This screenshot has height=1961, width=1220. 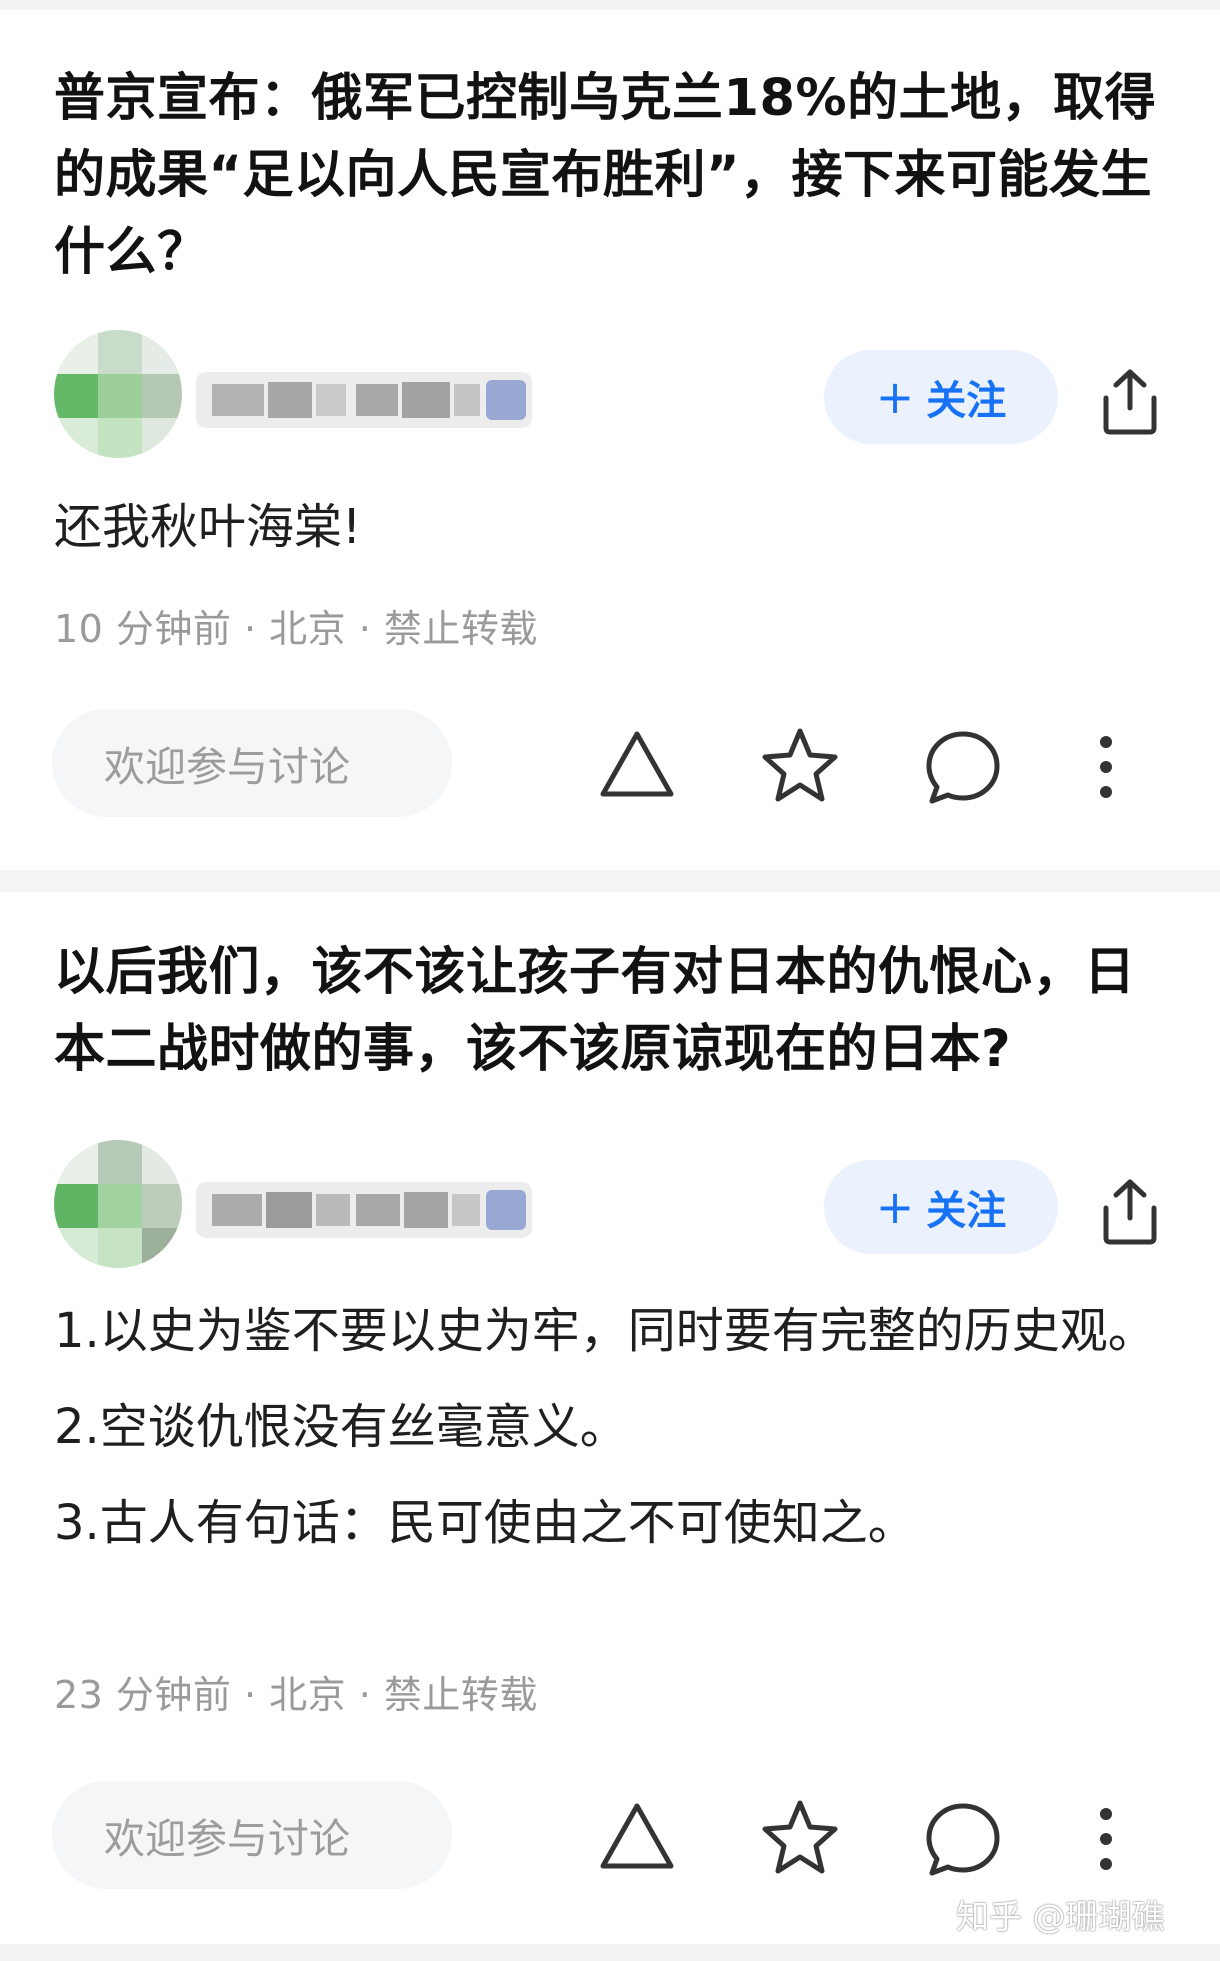 I want to click on watermark: 知乎 @珊瑚礁, so click(x=1060, y=1916).